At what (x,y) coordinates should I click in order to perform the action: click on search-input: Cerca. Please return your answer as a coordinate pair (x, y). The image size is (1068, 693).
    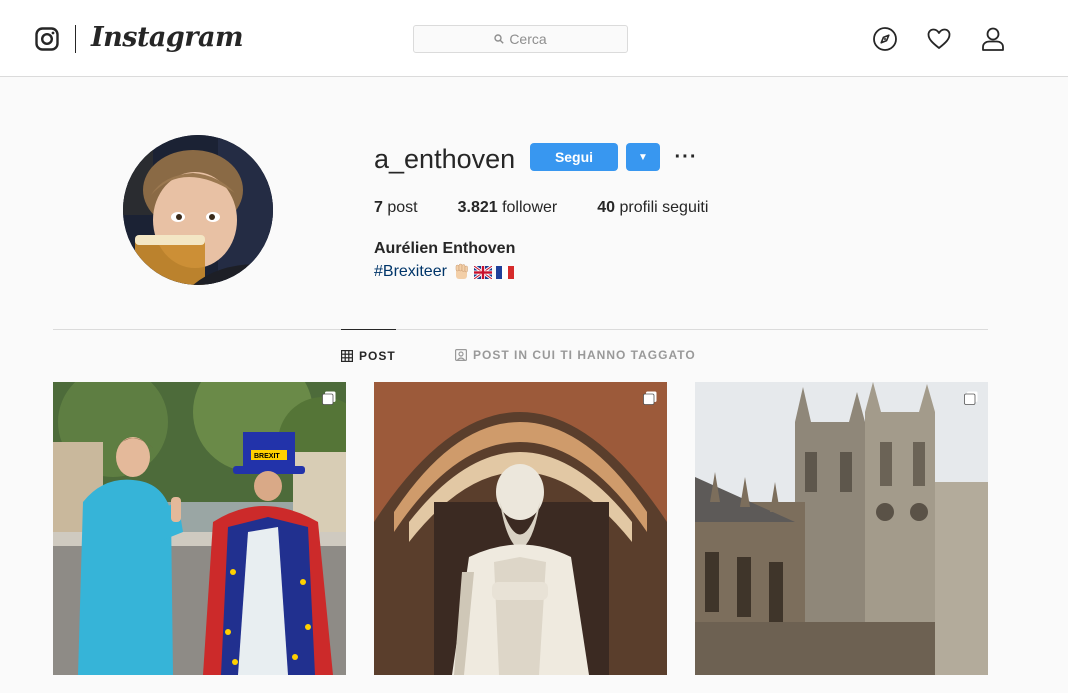
    Looking at the image, I should click on (520, 39).